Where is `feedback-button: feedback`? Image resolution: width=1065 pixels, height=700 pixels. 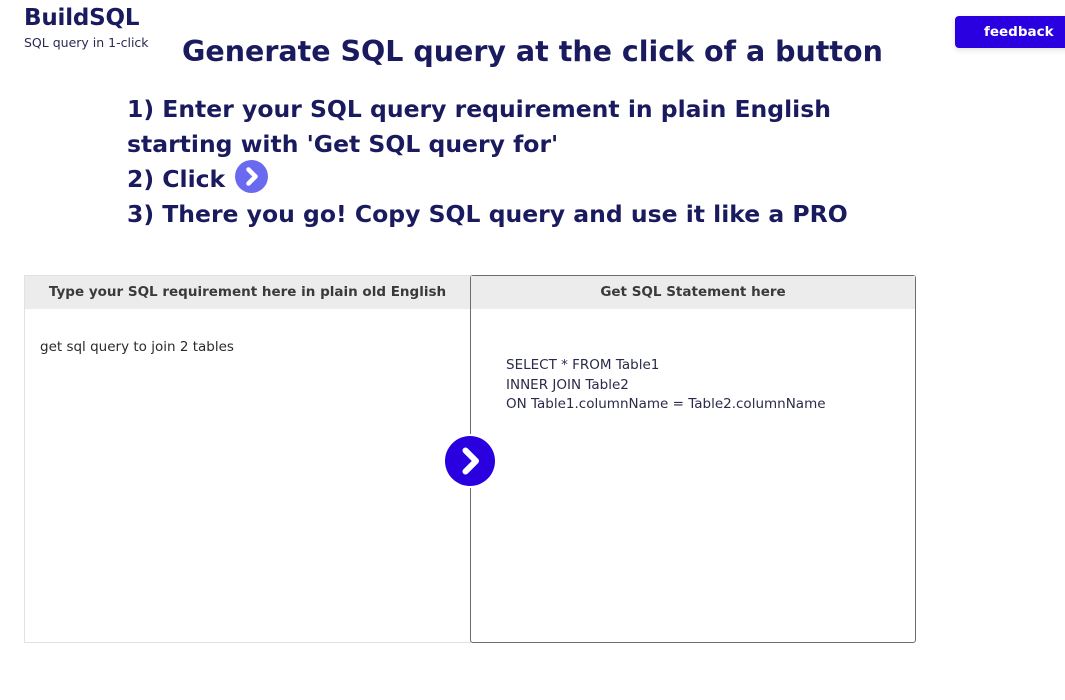 feedback-button: feedback is located at coordinates (1010, 32).